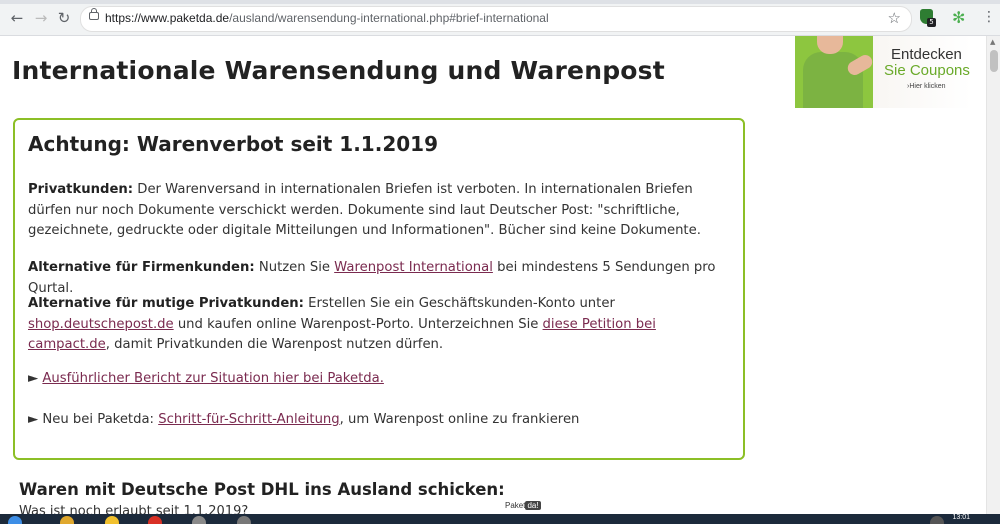 This screenshot has width=1000, height=524. What do you see at coordinates (233, 144) in the screenshot?
I see `notice-heading: Achtung: Warenverbot seit 1.1.2019` at bounding box center [233, 144].